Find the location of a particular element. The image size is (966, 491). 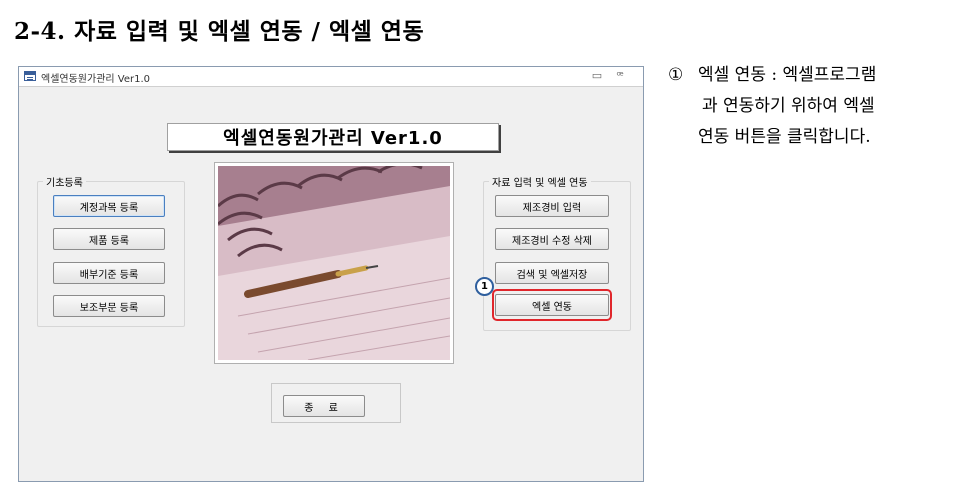

description-line: 과 연동하기 위하여 엑셀 is located at coordinates (788, 106).